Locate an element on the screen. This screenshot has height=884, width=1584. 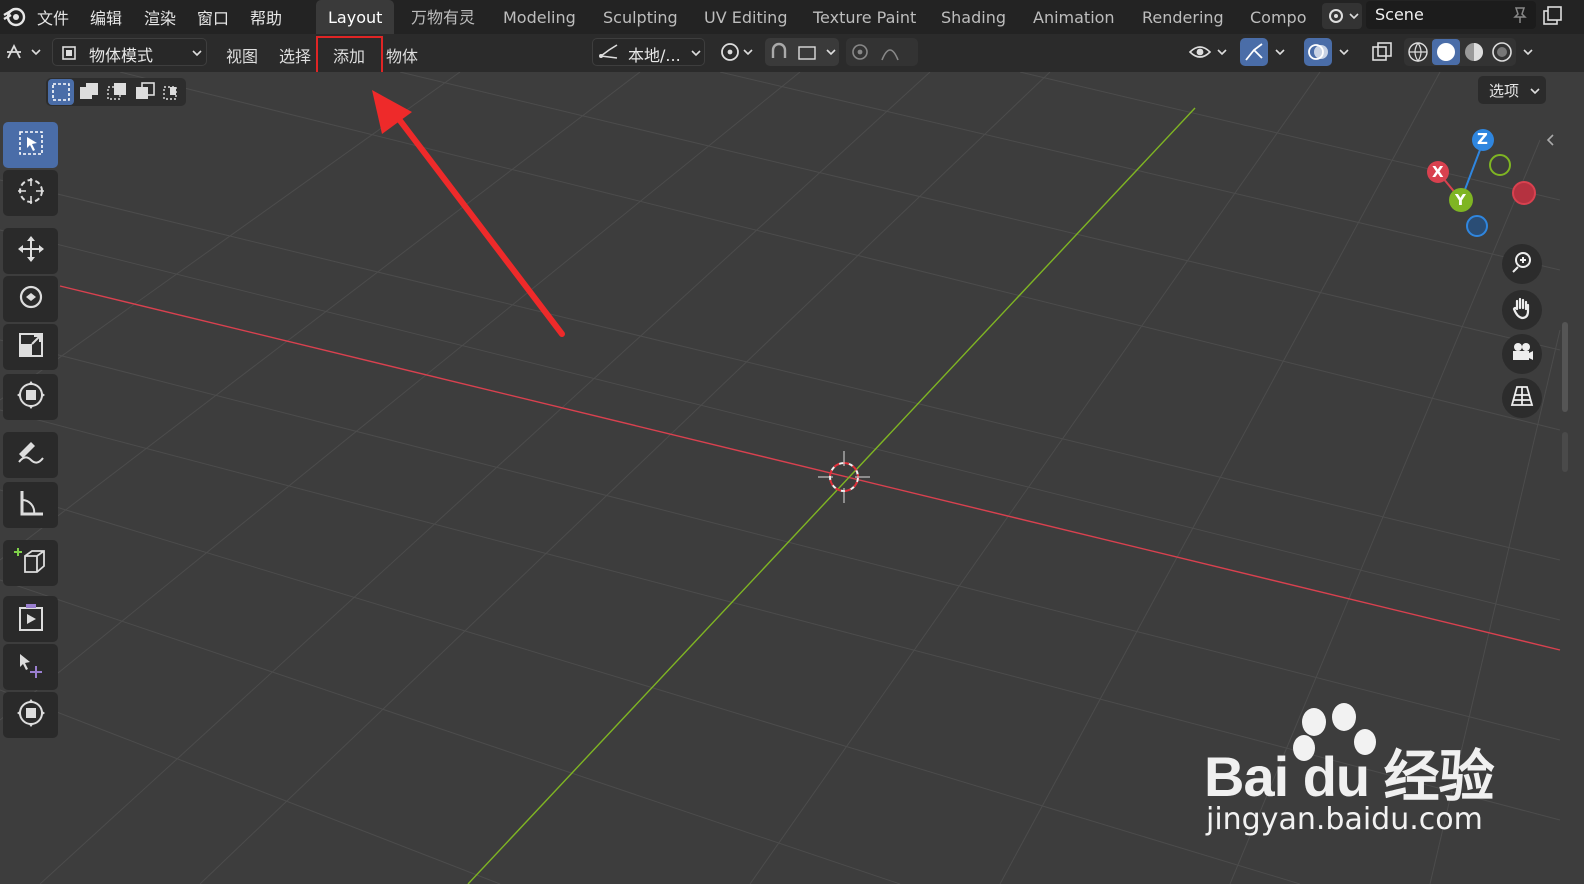
gizmo-x-label: X is located at coordinates (1438, 172).